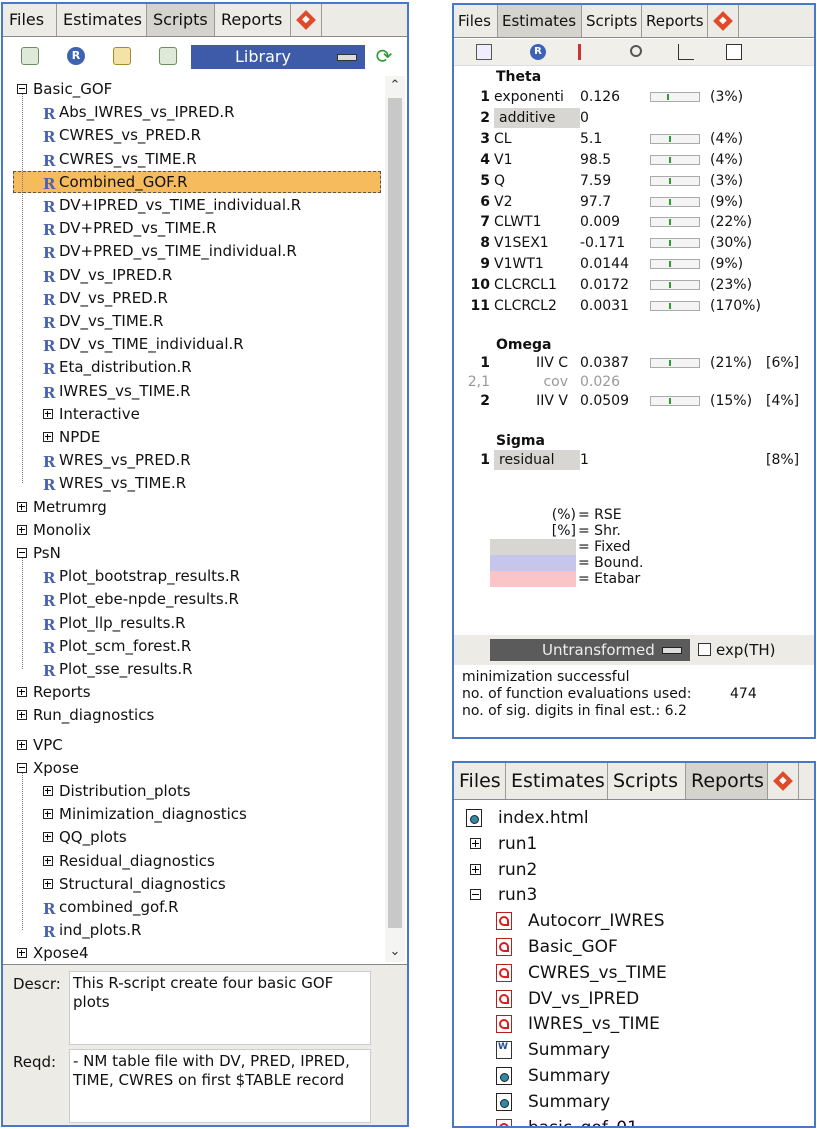 The image size is (817, 1129). I want to click on tree-script: R Plot_llp_results.R, so click(211, 623).